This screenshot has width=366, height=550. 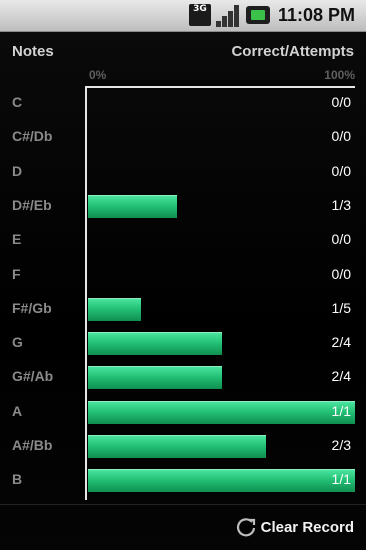 I want to click on scale-max-label: 100%, so click(x=339, y=75).